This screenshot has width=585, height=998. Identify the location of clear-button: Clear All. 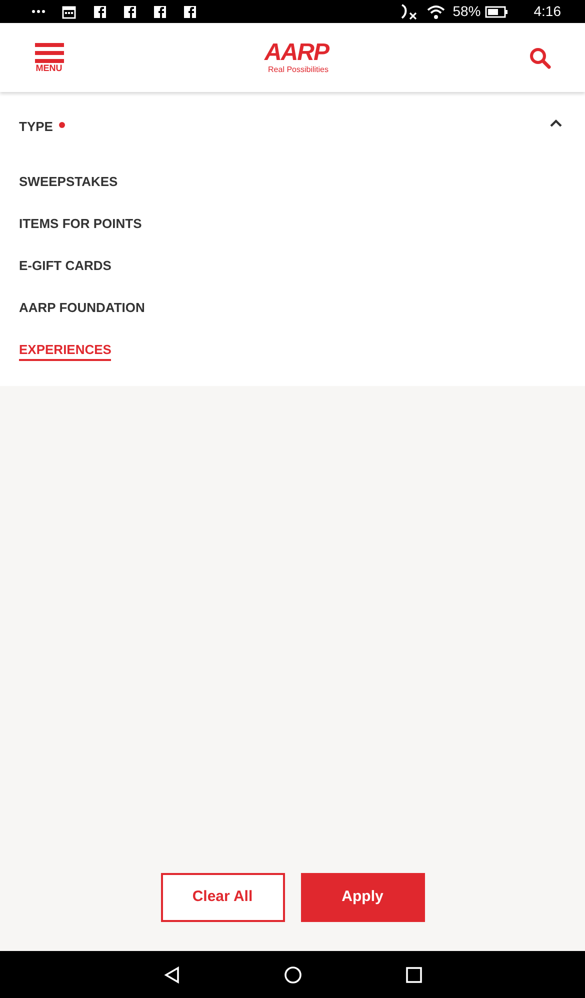
(222, 897).